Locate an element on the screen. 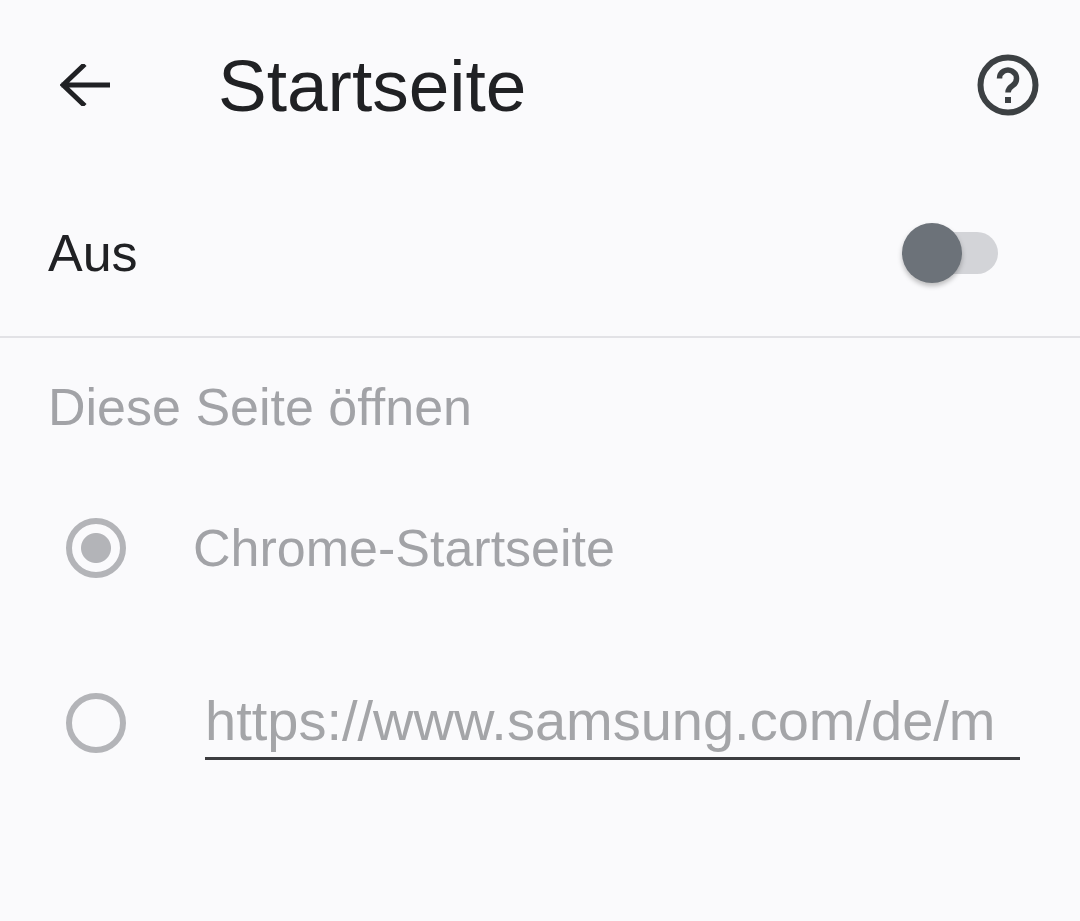  help-icon is located at coordinates (1008, 85).